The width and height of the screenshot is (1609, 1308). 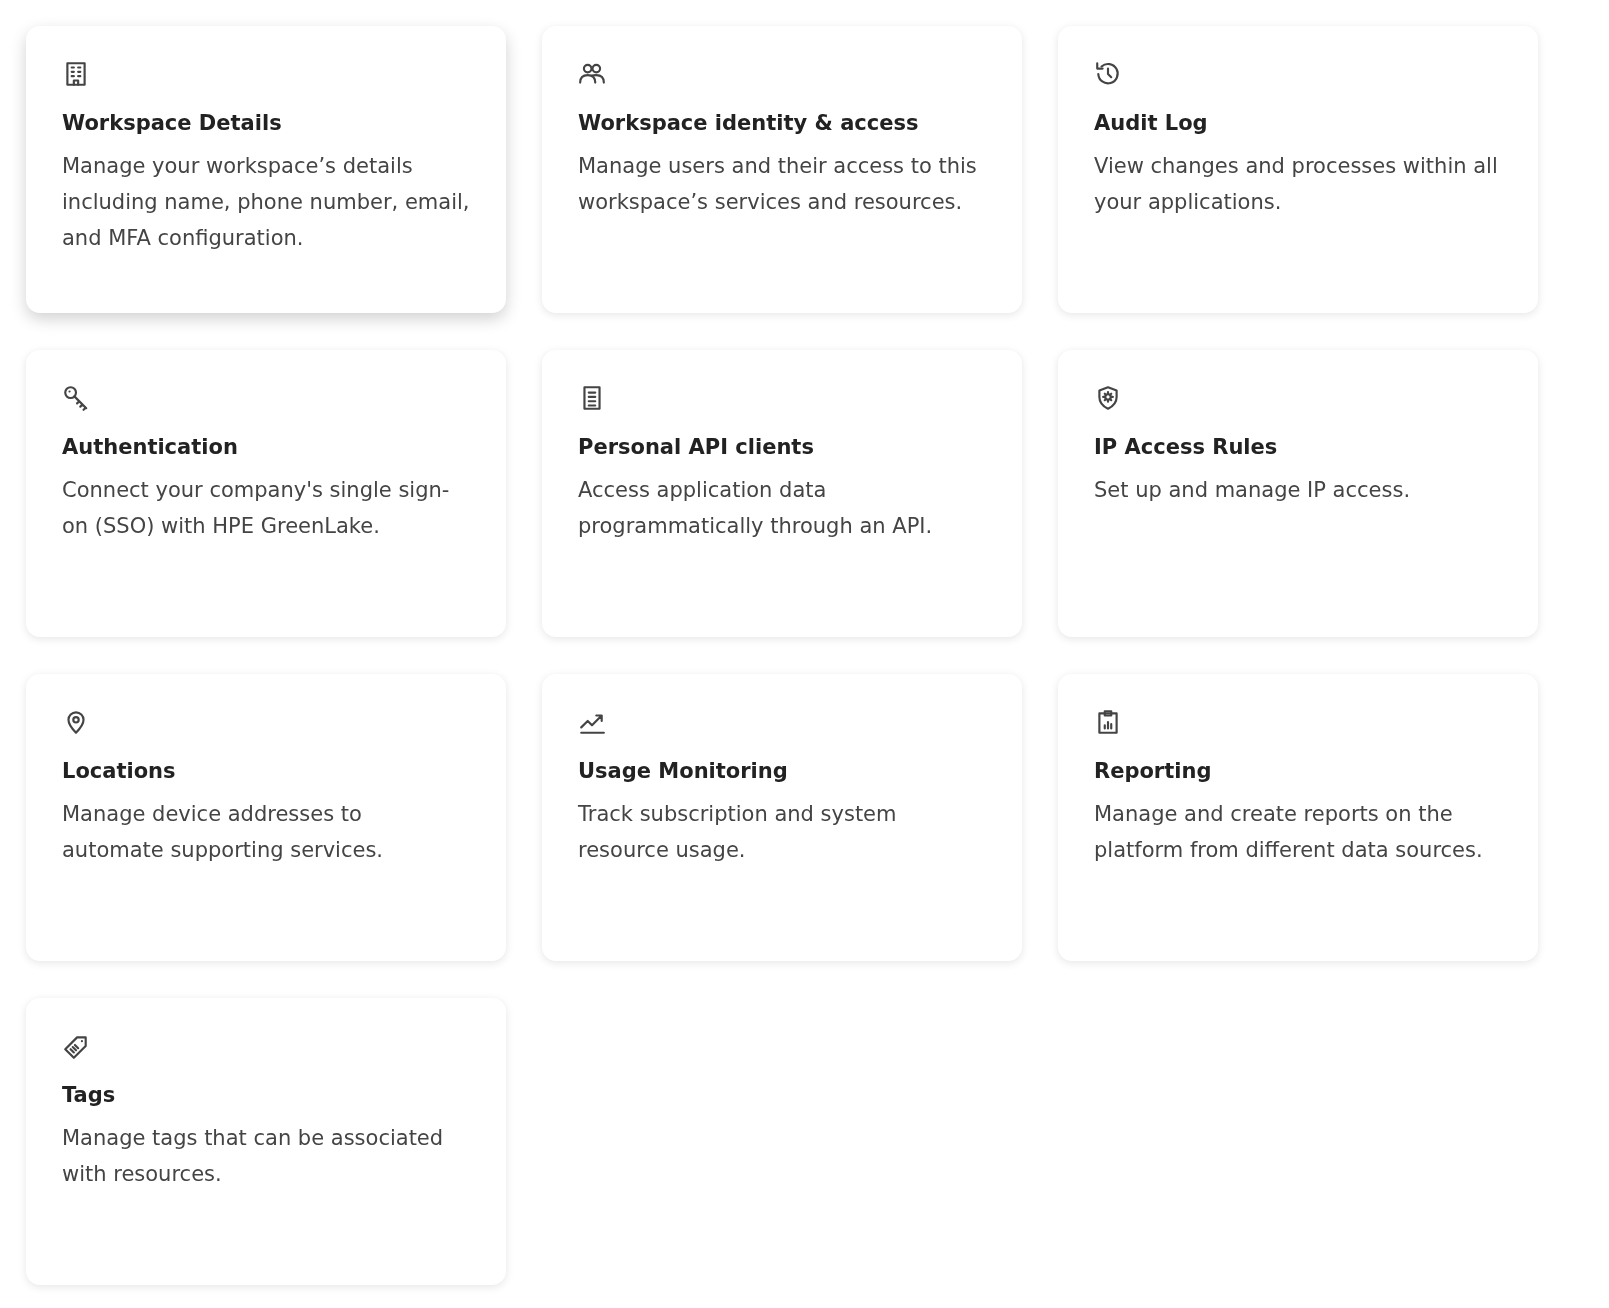 What do you see at coordinates (89, 1095) in the screenshot?
I see `card-title: Tags` at bounding box center [89, 1095].